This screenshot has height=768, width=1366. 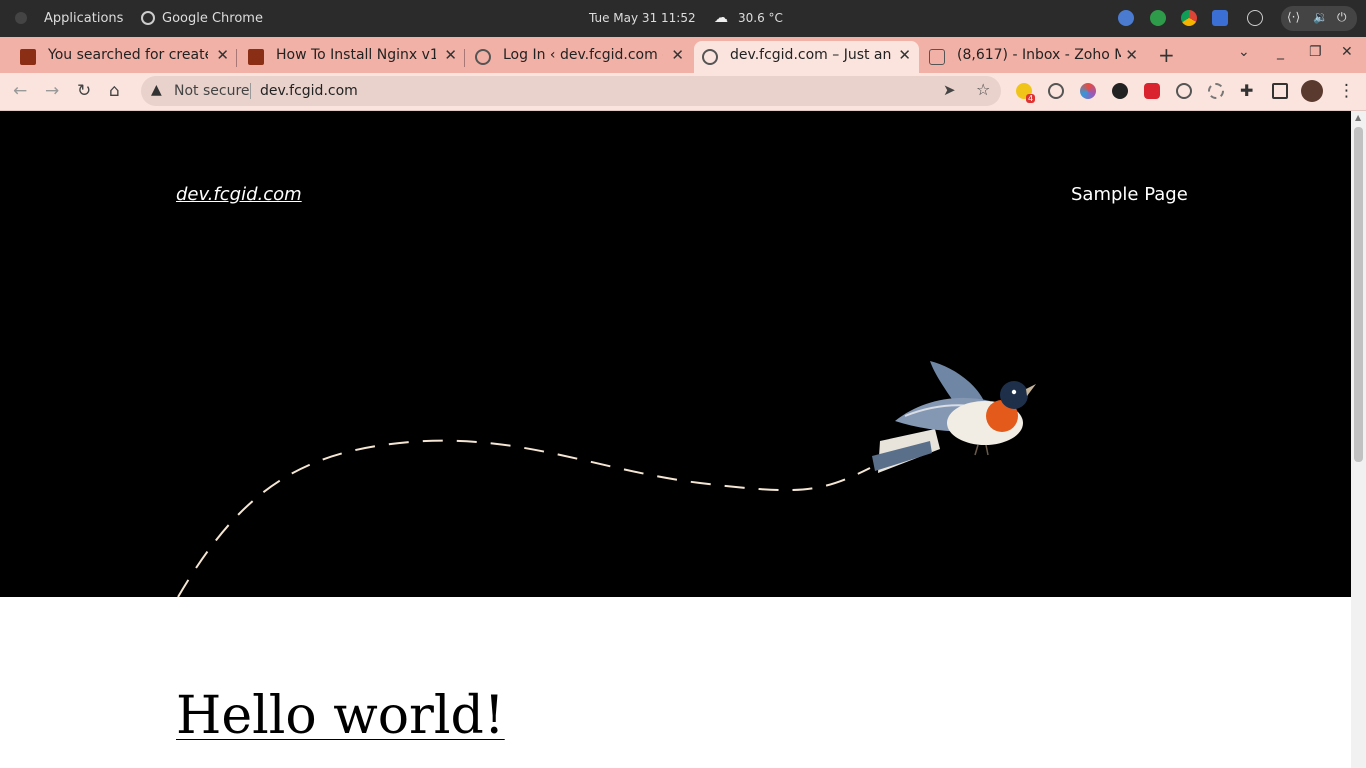 I want to click on system-status-menu: ⟨·⟩ 🔉 ⏻, so click(x=1319, y=18).